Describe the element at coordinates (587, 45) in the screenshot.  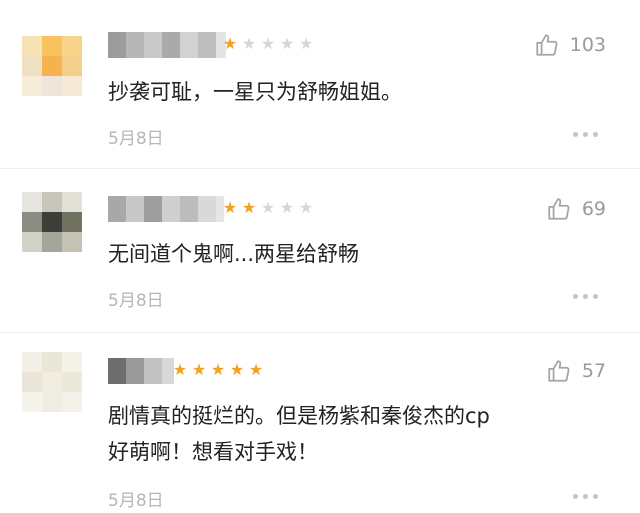
I see `like-count: 103` at that location.